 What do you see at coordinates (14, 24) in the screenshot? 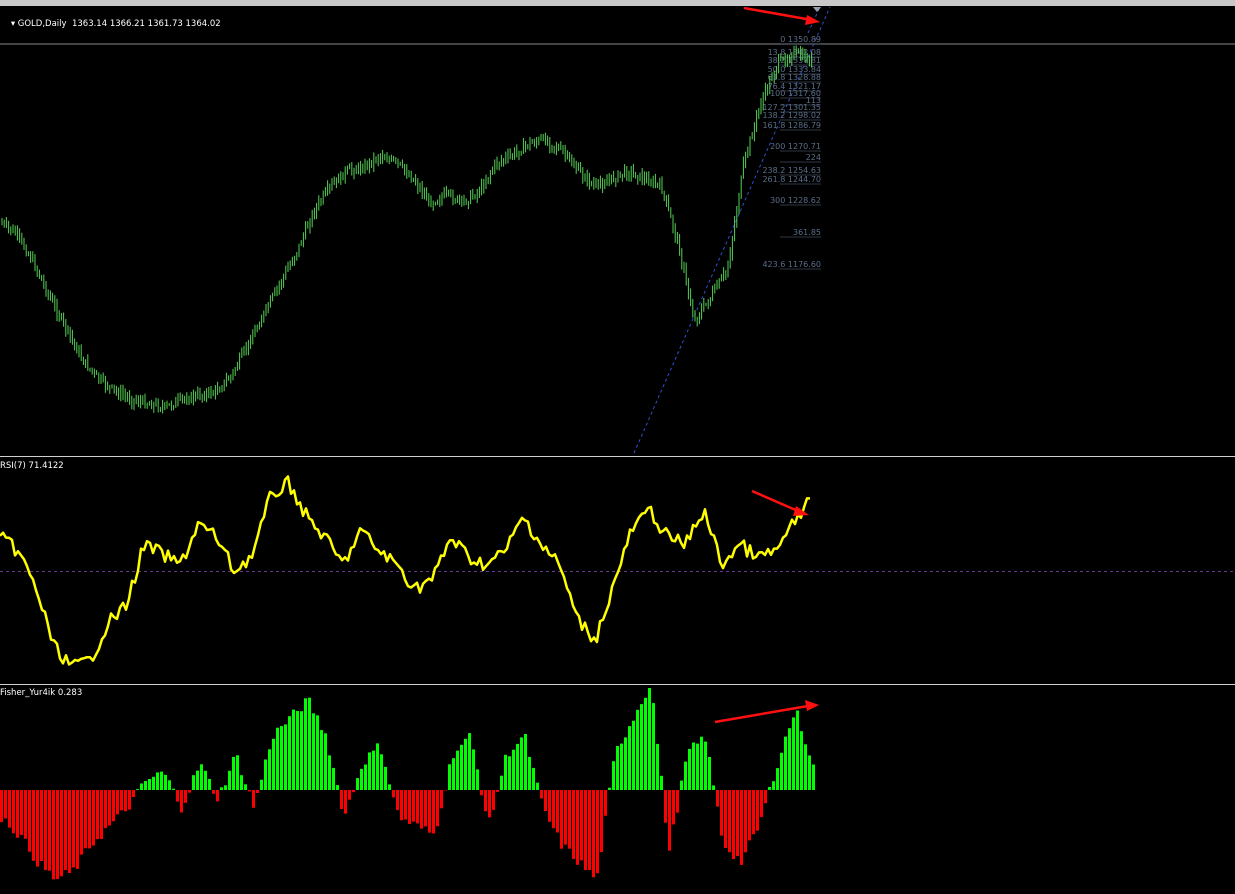
I see `collapse-triangle-icon: ▾` at bounding box center [14, 24].